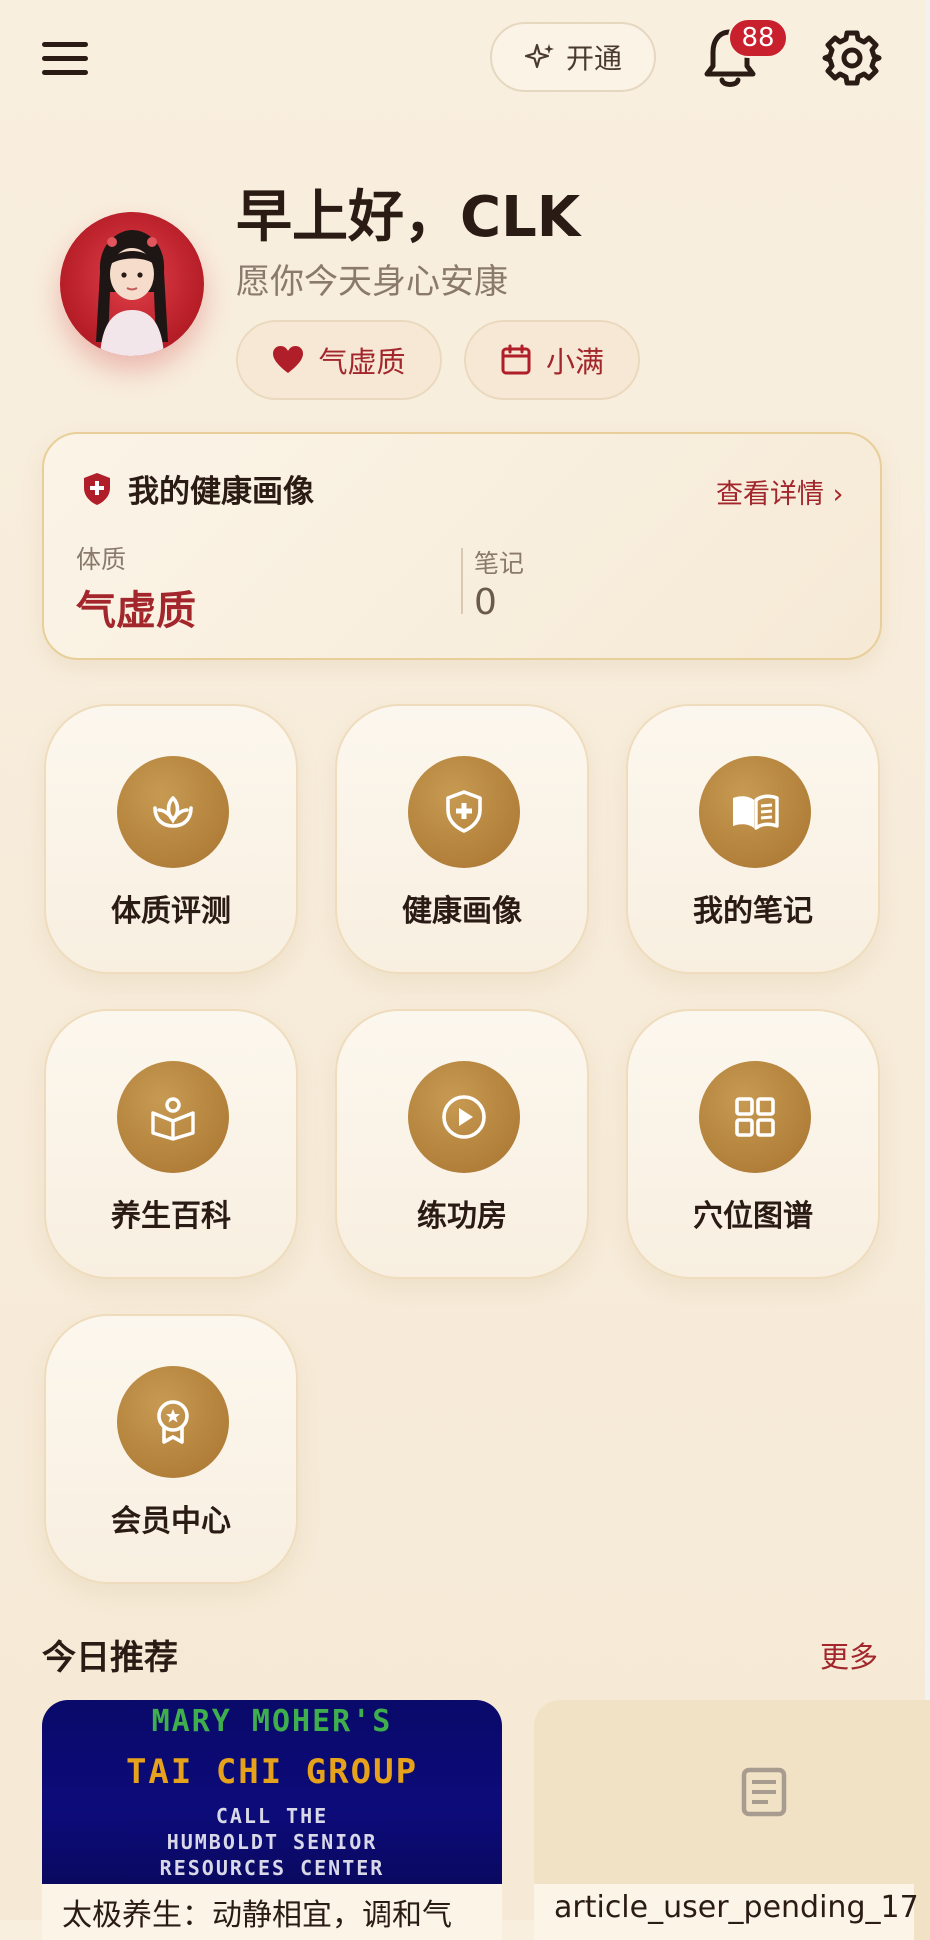 The width and height of the screenshot is (930, 1940). I want to click on book-icon, so click(756, 812).